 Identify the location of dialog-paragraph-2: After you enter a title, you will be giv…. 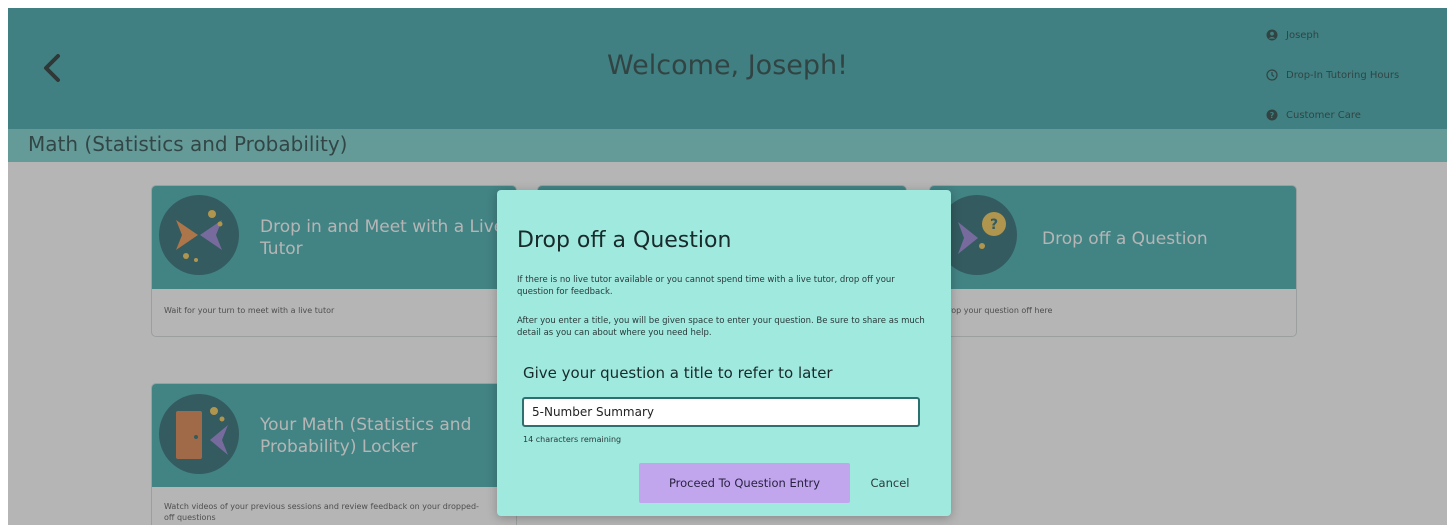
(721, 327).